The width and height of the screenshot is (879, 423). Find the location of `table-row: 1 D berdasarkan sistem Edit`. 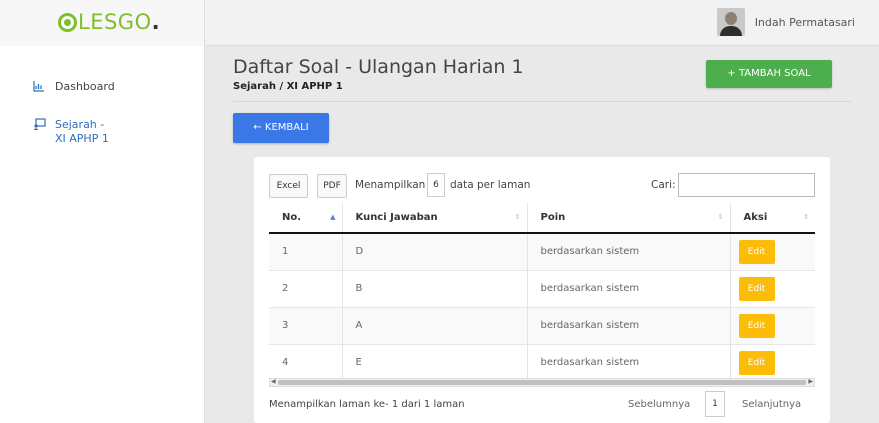

table-row: 1 D berdasarkan sistem Edit is located at coordinates (542, 251).